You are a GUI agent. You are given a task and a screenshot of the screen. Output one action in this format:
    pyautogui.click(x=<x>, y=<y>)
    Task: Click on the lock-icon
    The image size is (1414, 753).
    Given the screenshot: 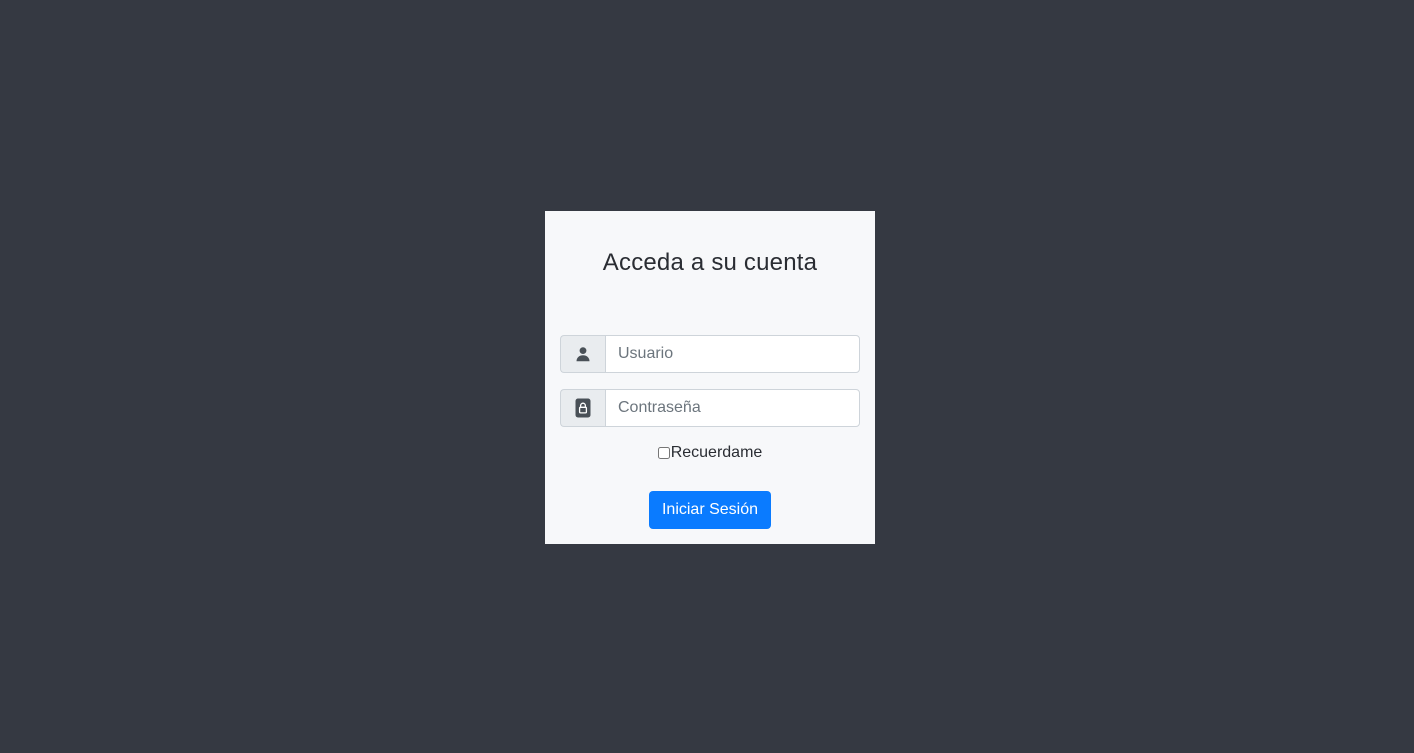 What is the action you would take?
    pyautogui.click(x=583, y=408)
    